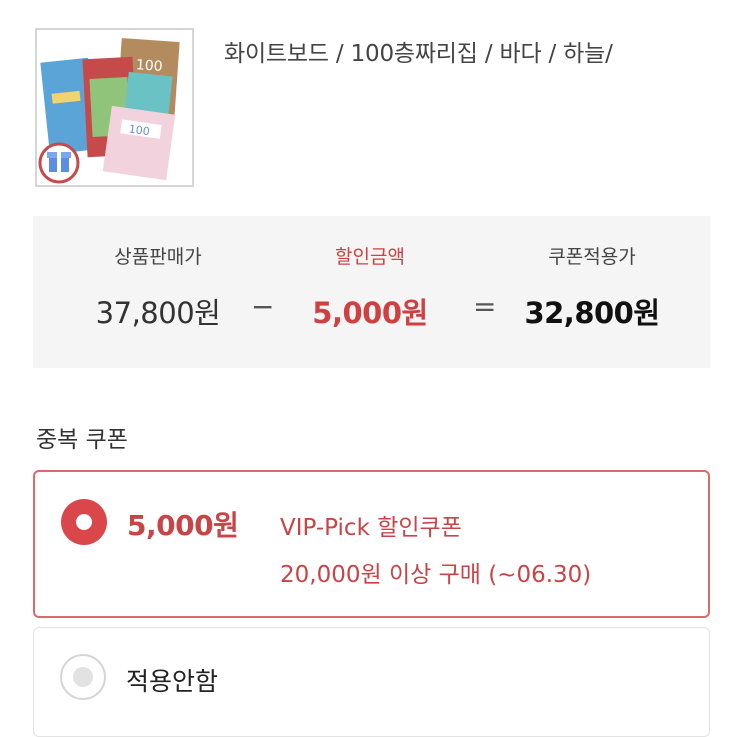  What do you see at coordinates (172, 681) in the screenshot?
I see `no-apply-label: 적용안함` at bounding box center [172, 681].